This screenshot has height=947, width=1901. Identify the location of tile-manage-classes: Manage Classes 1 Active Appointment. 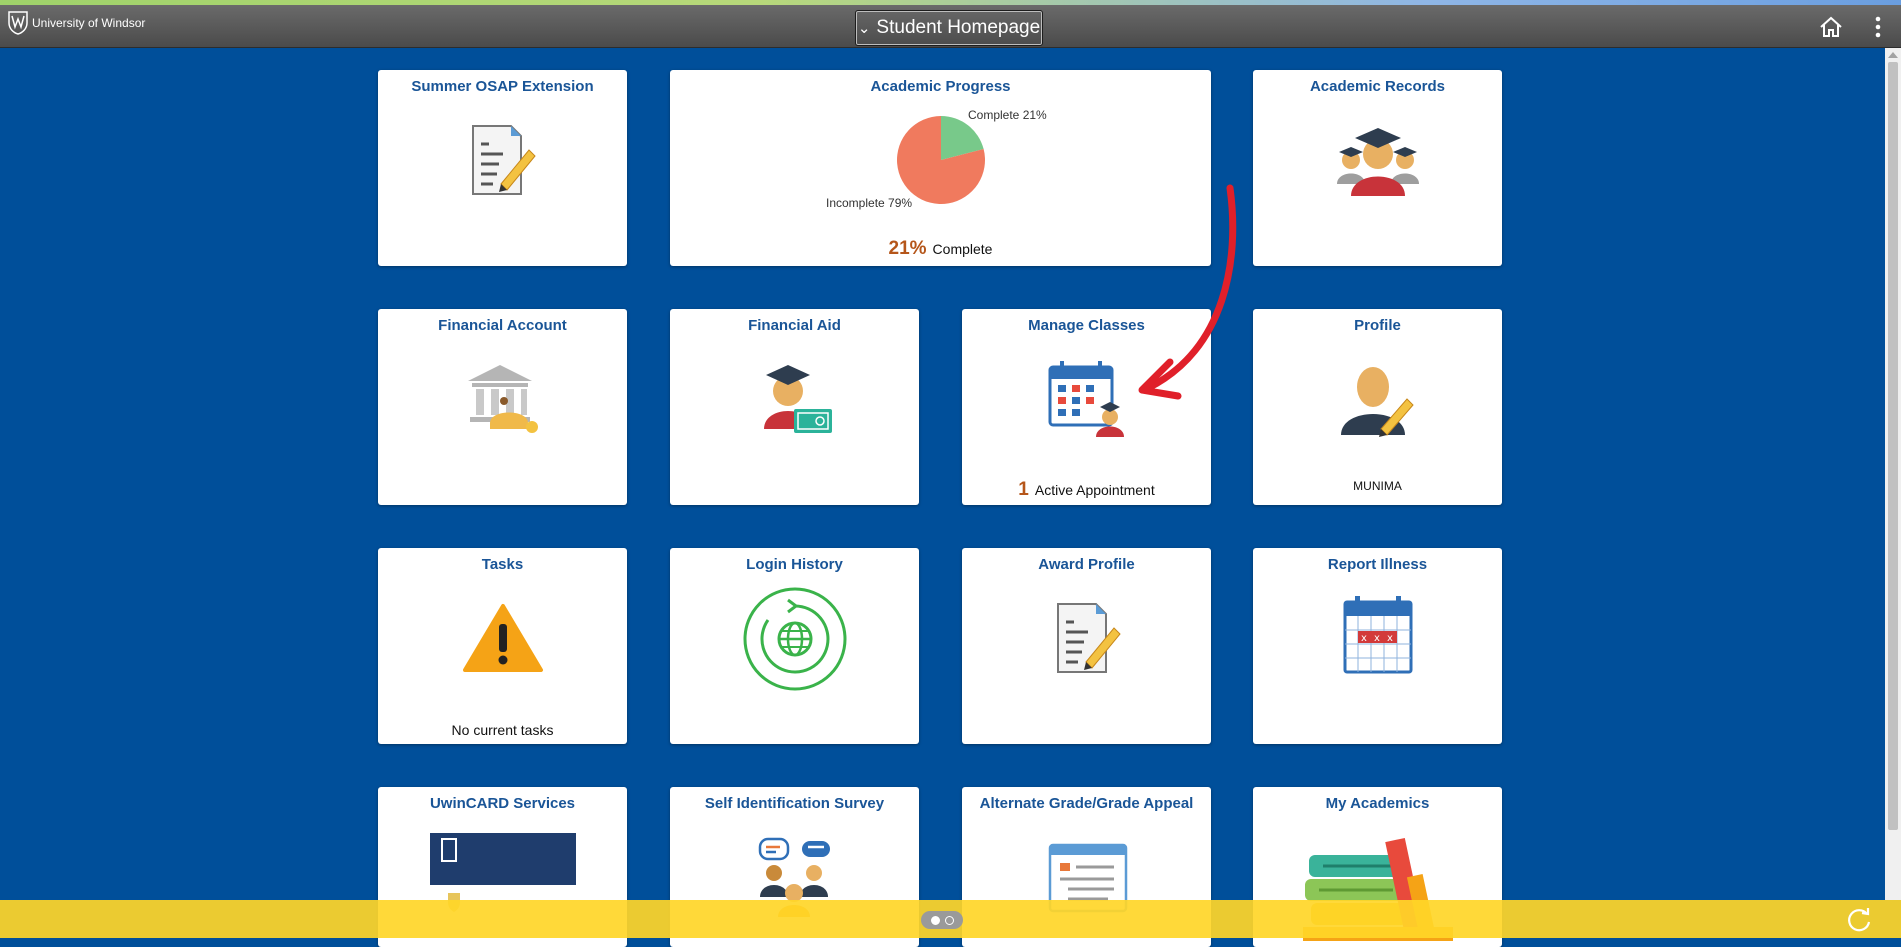
(1086, 407).